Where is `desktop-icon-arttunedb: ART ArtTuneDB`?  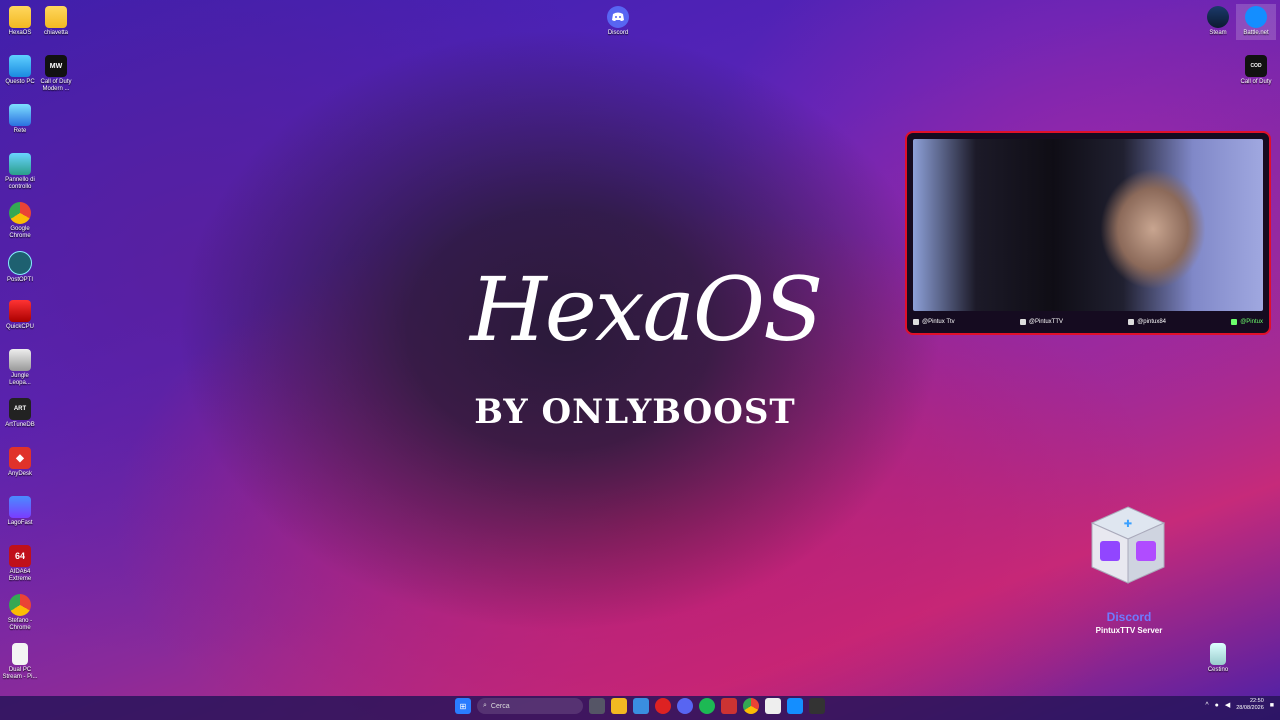
desktop-icon-arttunedb: ART ArtTuneDB is located at coordinates (20, 413).